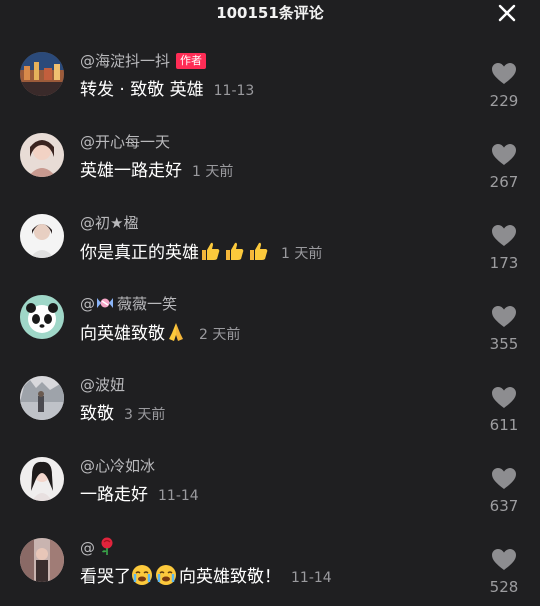 The image size is (540, 606). Describe the element at coordinates (504, 491) in the screenshot. I see `like-button: 637` at that location.